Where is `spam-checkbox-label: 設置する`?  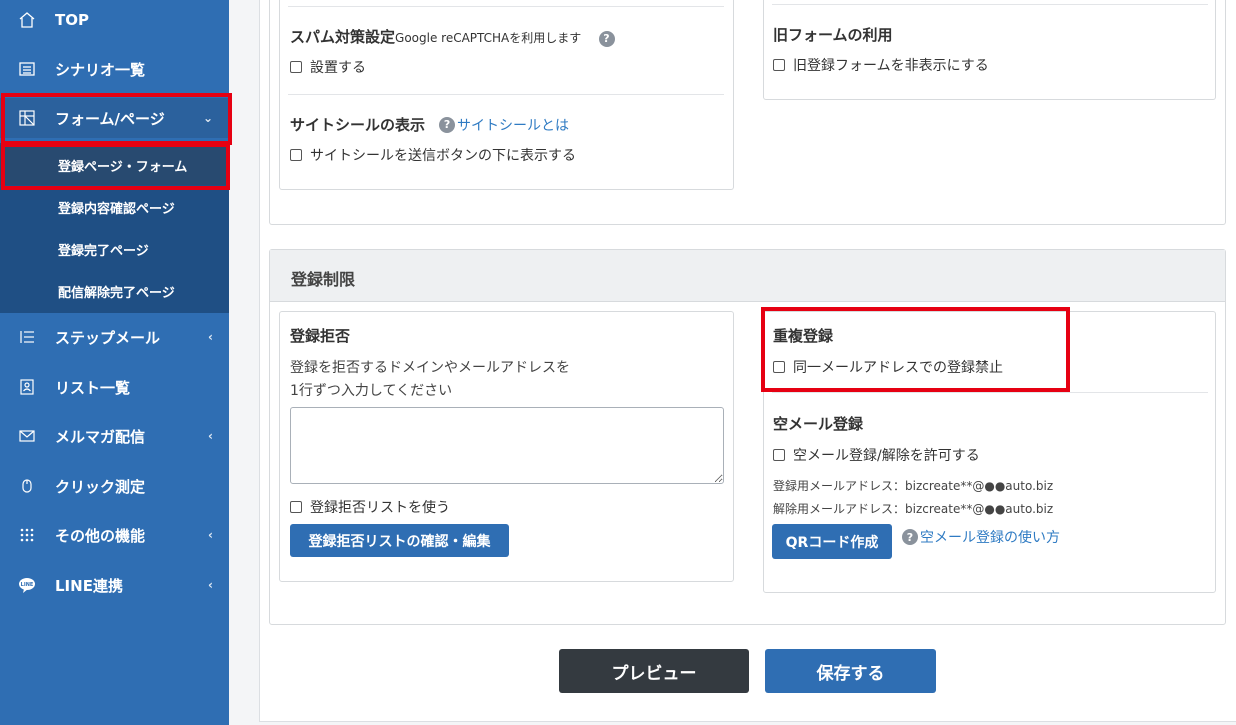
spam-checkbox-label: 設置する is located at coordinates (338, 68).